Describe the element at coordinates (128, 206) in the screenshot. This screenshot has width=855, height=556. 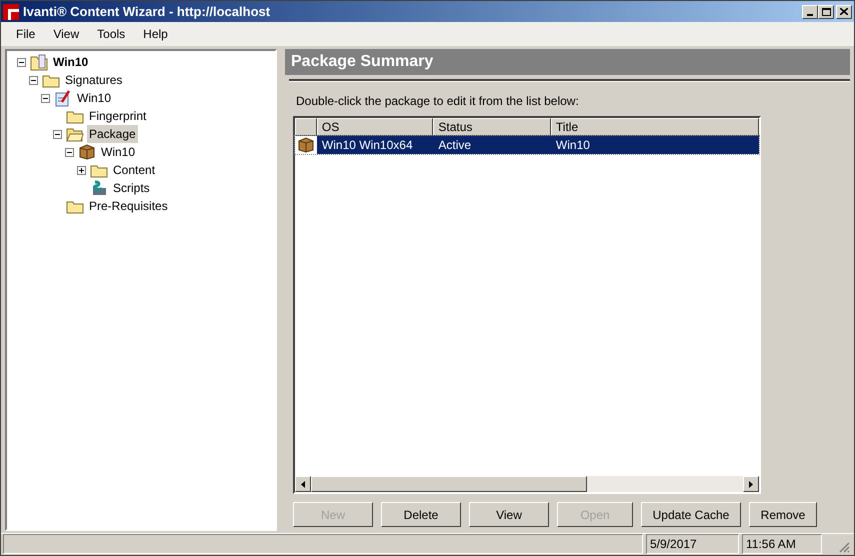
I see `tree-item: Pre-Requisites` at that location.